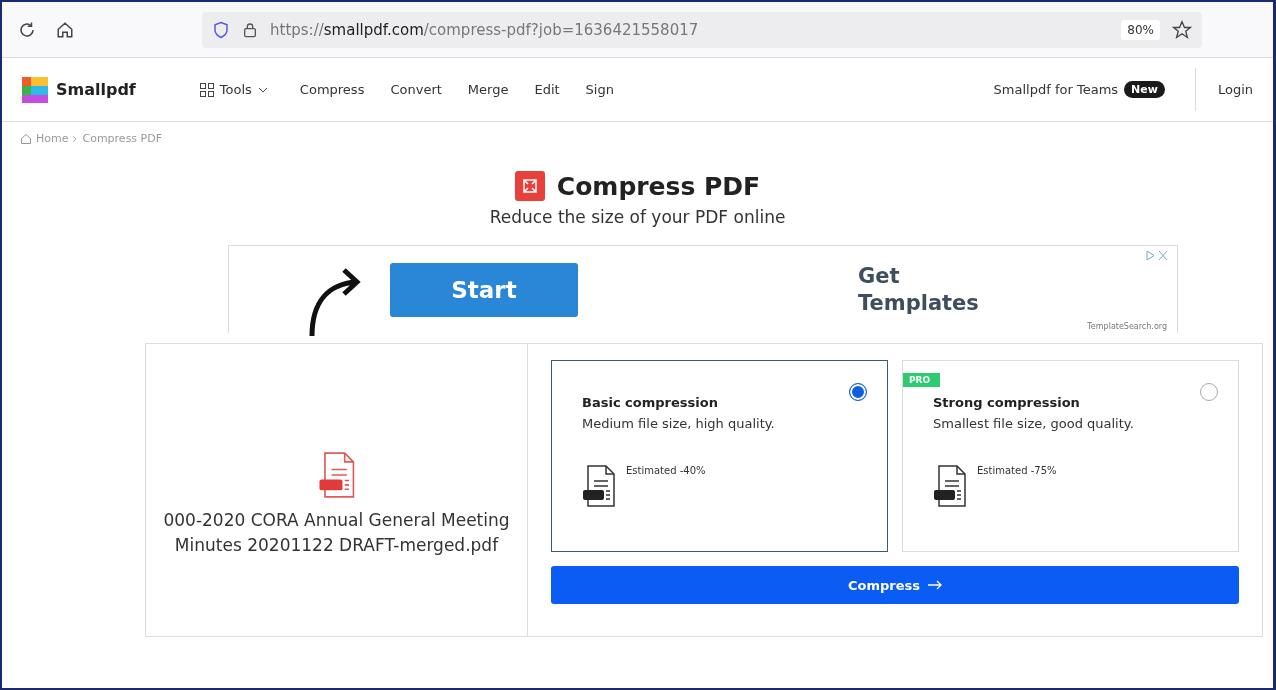 The width and height of the screenshot is (1276, 690). Describe the element at coordinates (1144, 89) in the screenshot. I see `new-badge: New` at that location.